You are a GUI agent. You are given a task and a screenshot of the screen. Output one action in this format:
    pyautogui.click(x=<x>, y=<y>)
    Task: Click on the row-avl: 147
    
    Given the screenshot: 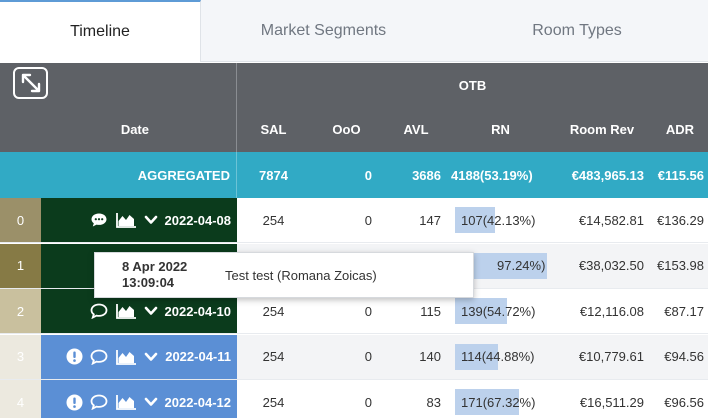 What is the action you would take?
    pyautogui.click(x=430, y=220)
    